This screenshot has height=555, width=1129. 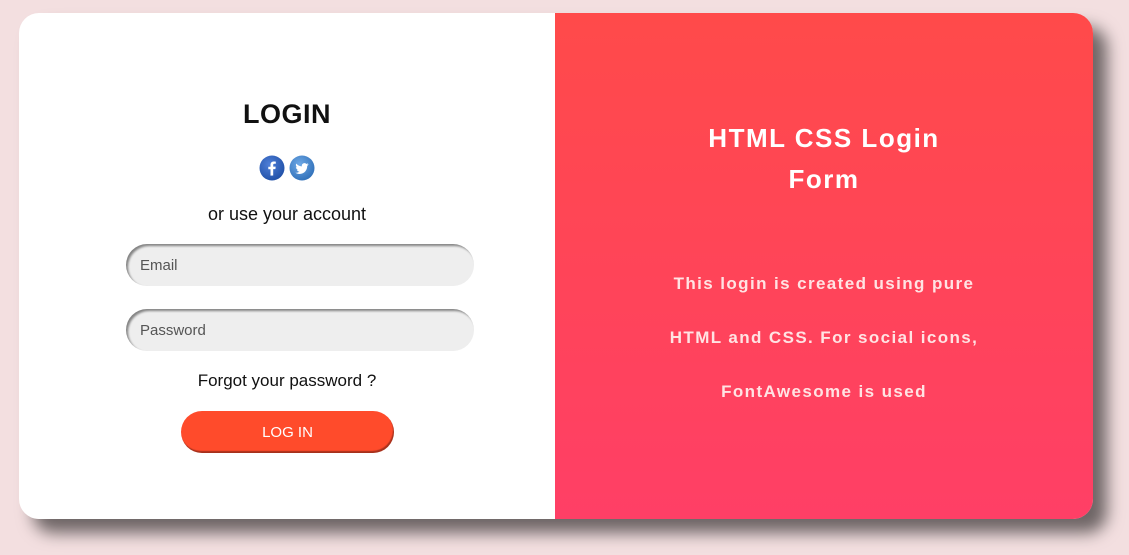 I want to click on panel-title-line-2: Form, so click(x=824, y=179).